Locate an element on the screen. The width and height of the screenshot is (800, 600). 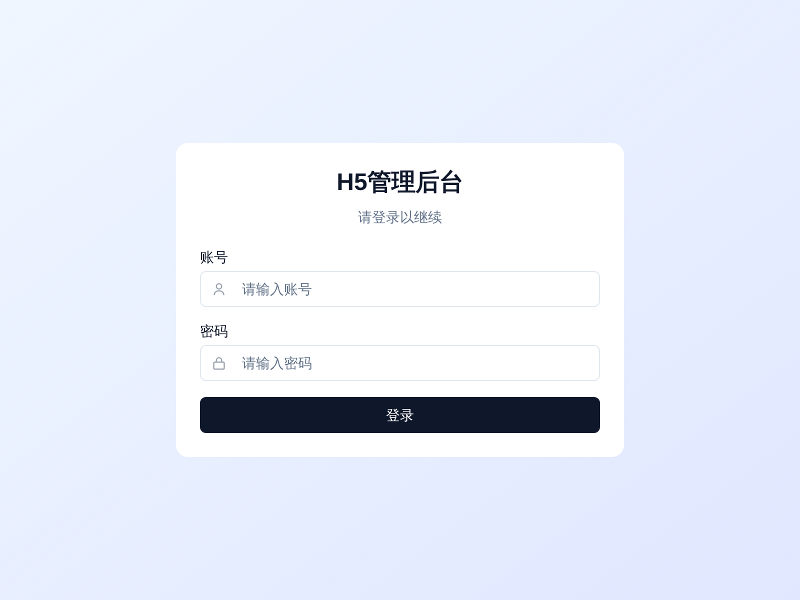
field-label: 账号 is located at coordinates (214, 257).